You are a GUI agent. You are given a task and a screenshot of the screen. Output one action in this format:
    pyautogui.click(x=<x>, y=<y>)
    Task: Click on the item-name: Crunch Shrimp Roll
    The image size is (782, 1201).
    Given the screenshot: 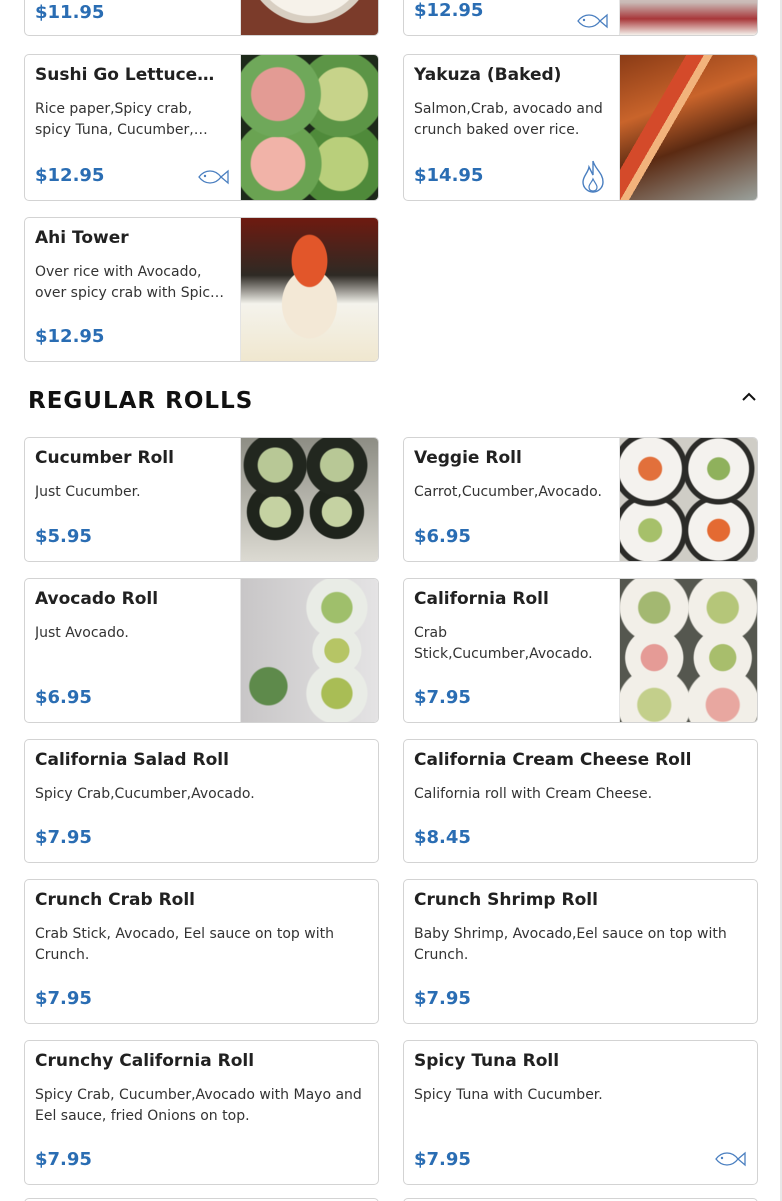 What is the action you would take?
    pyautogui.click(x=506, y=900)
    